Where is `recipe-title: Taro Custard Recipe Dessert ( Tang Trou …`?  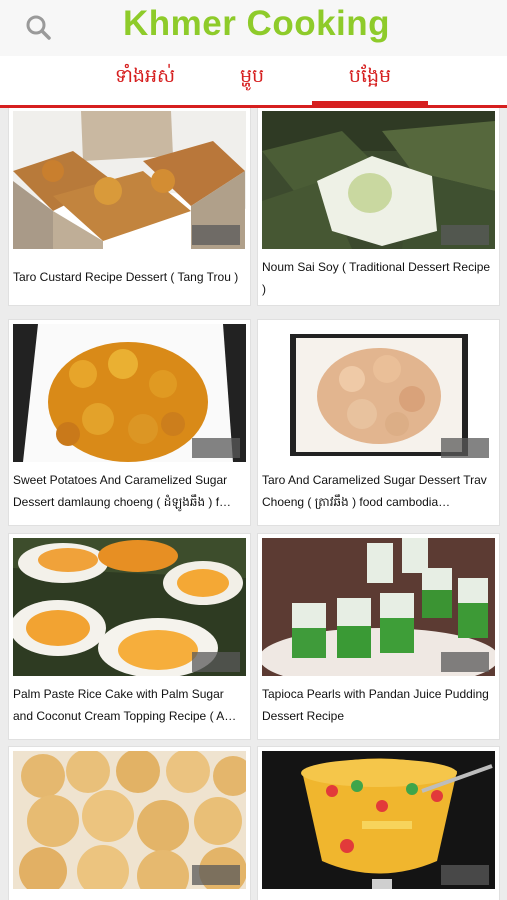 recipe-title: Taro Custard Recipe Dessert ( Tang Trou … is located at coordinates (126, 277).